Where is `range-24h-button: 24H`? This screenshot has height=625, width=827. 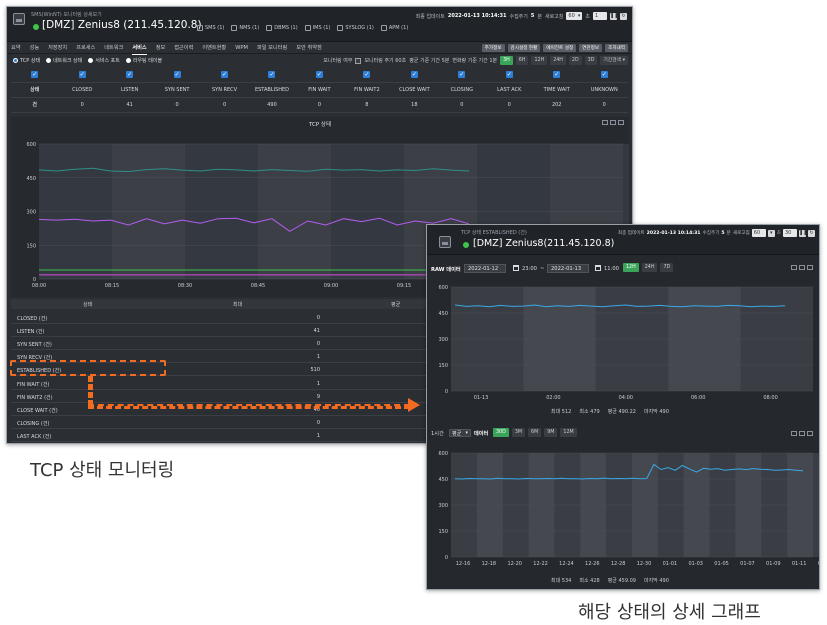 range-24h-button: 24H is located at coordinates (558, 60).